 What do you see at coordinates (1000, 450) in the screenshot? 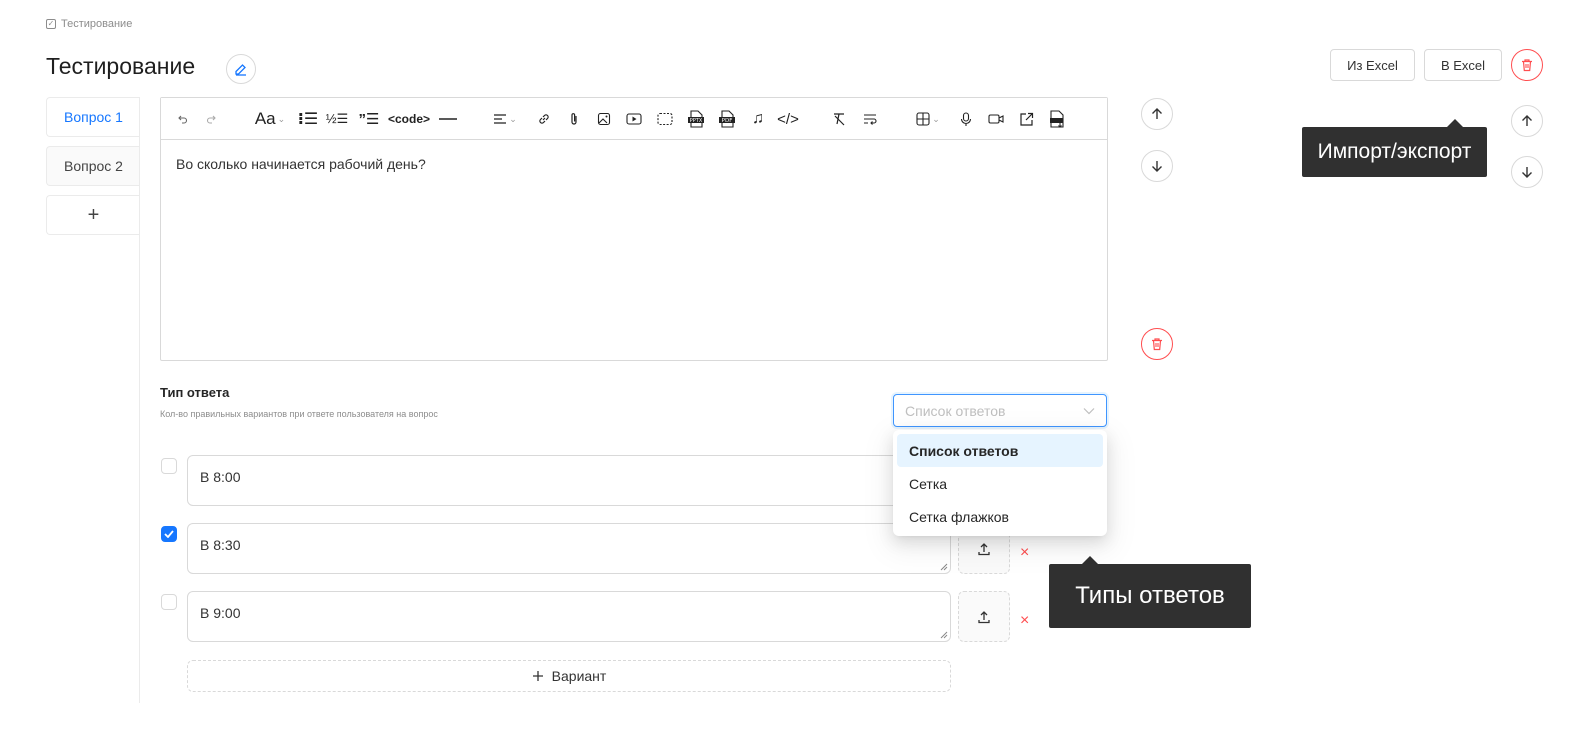
I see `option-answer-list: Список ответов` at bounding box center [1000, 450].